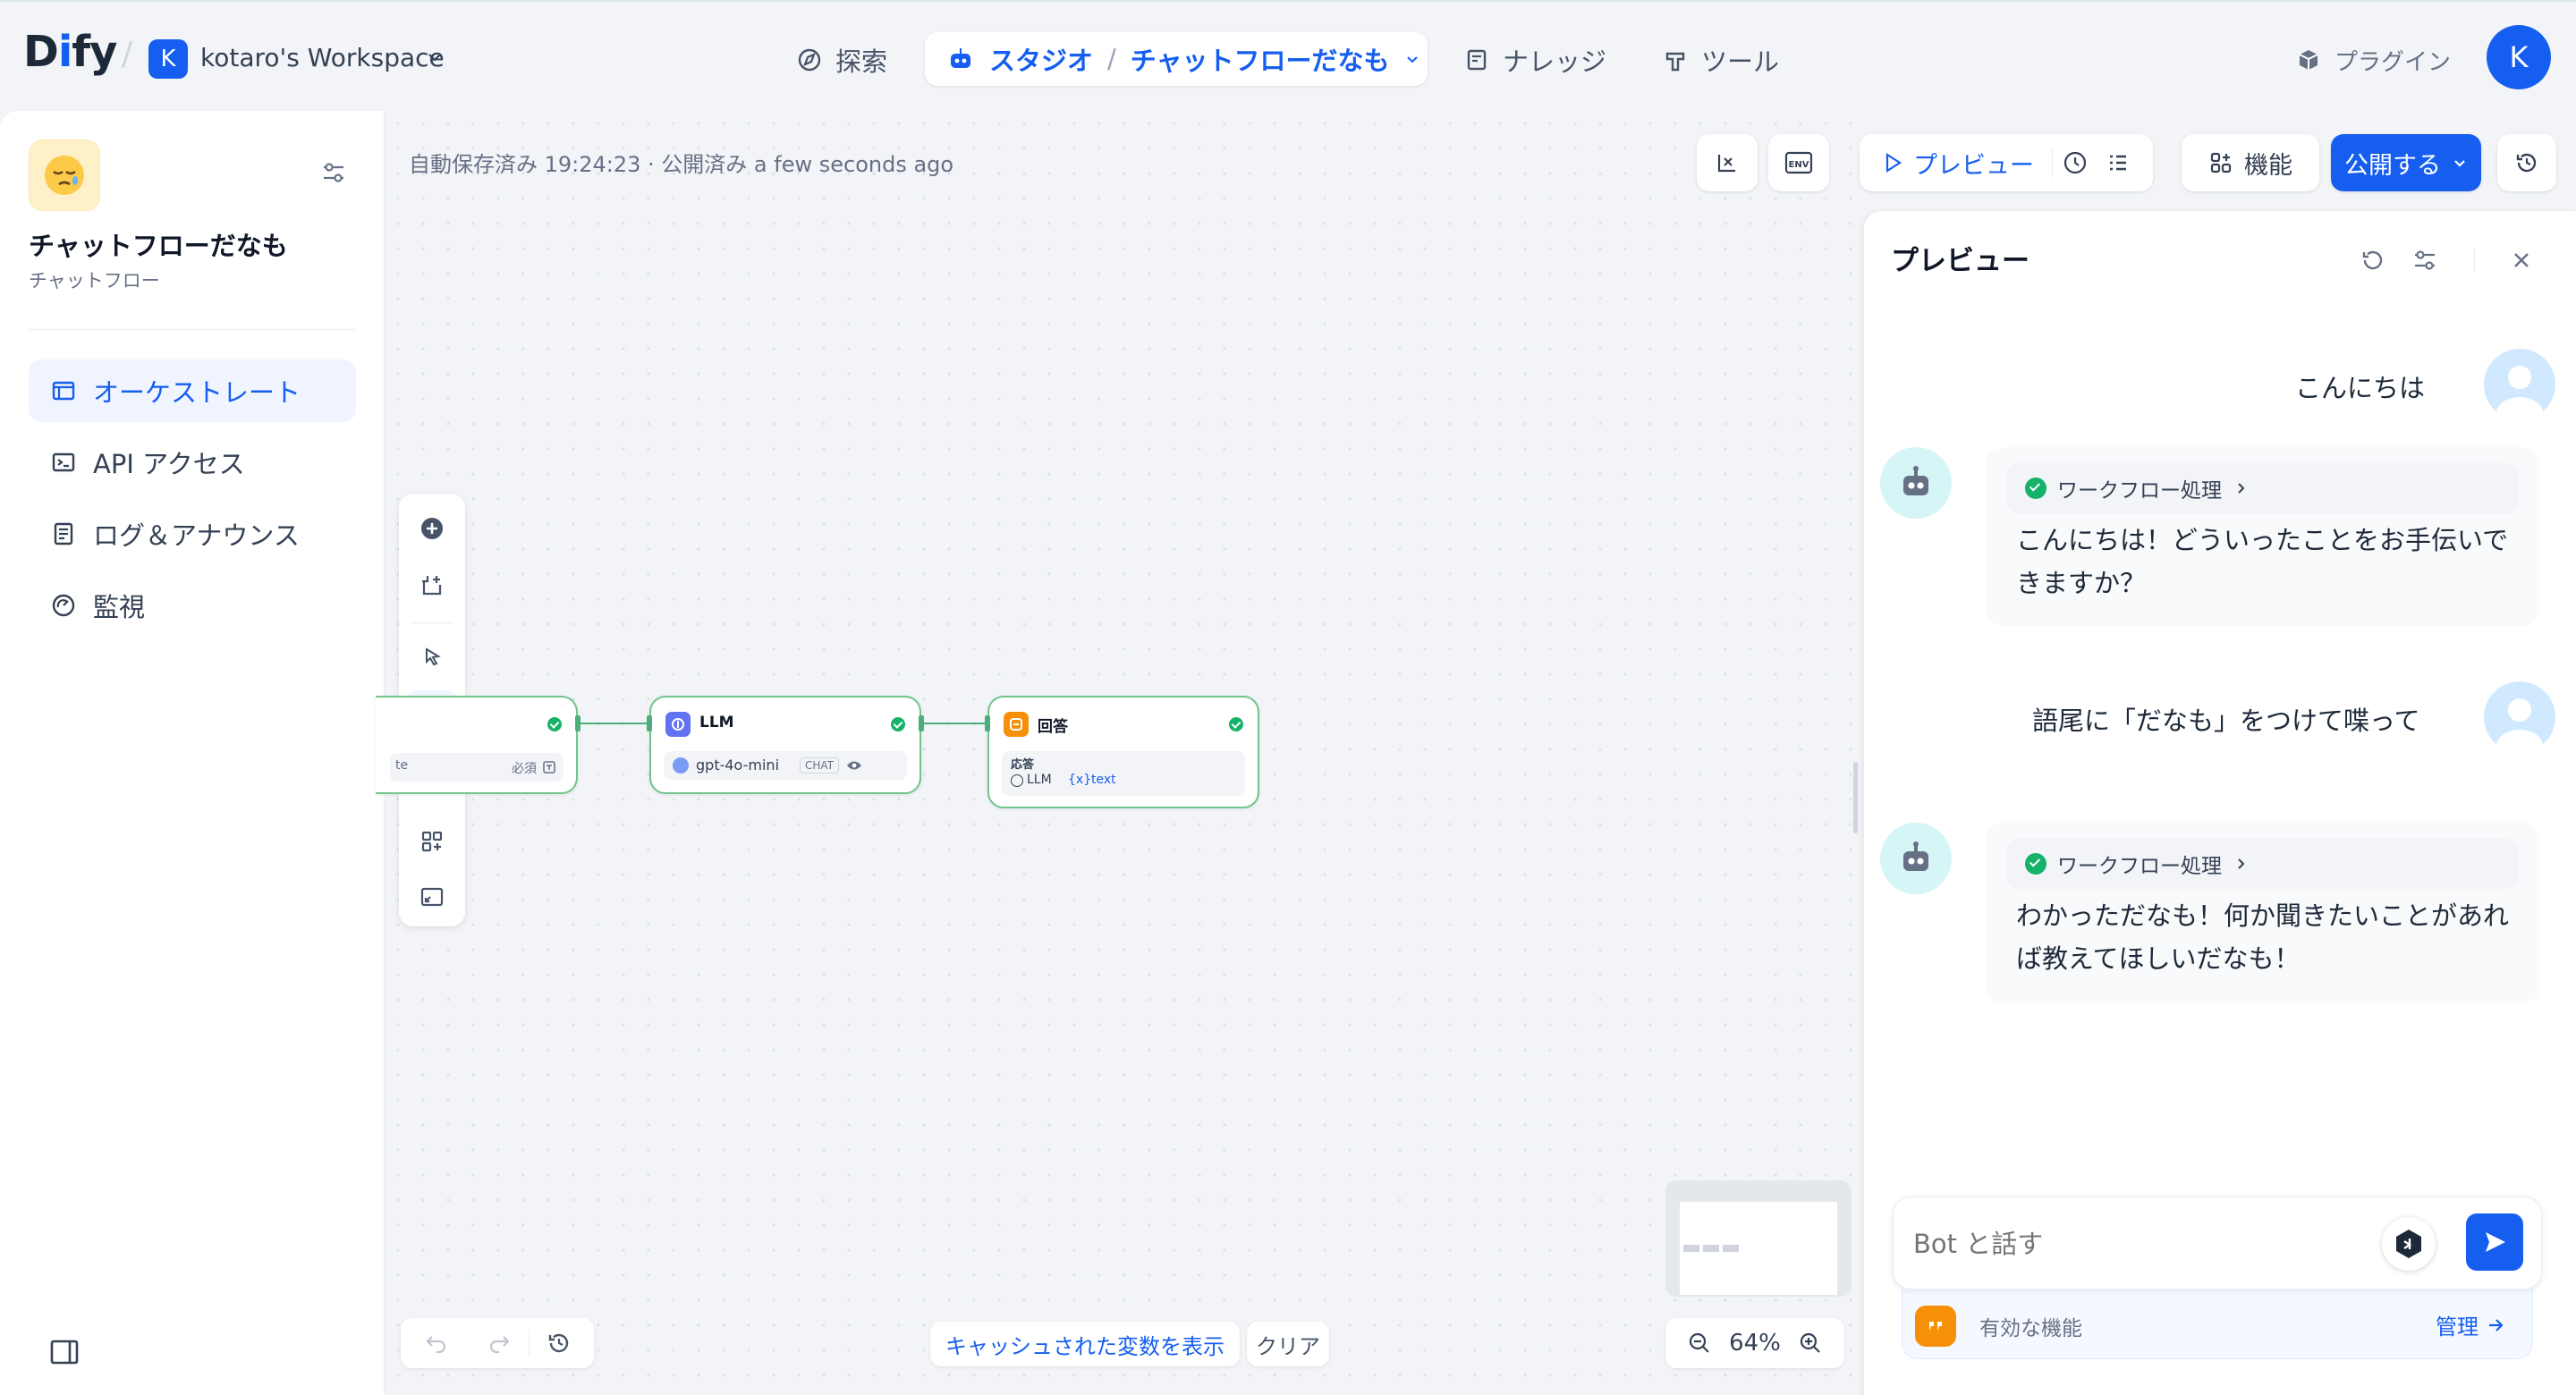  I want to click on sleepy-face-icon, so click(64, 175).